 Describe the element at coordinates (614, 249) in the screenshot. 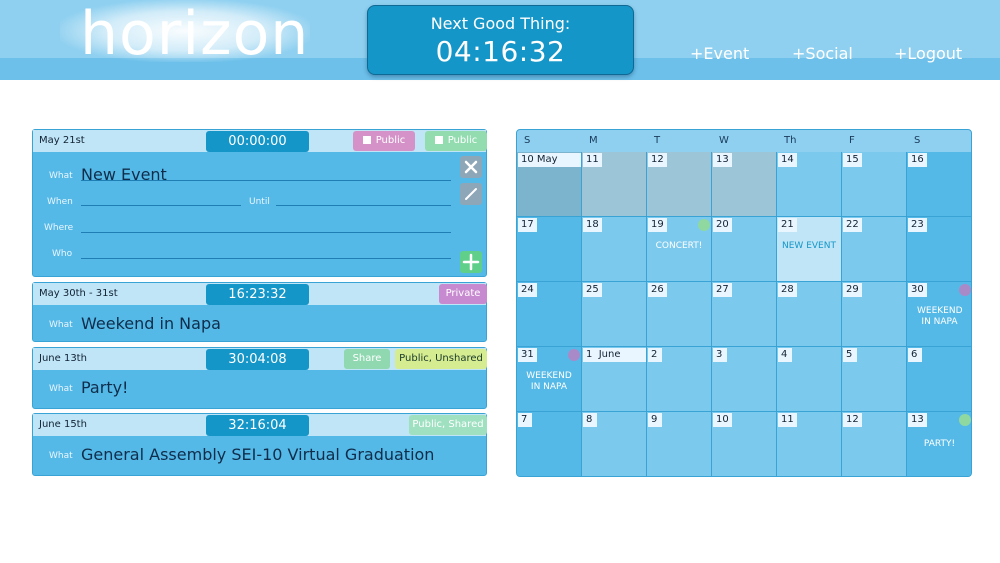

I see `calendar-day: 18` at that location.